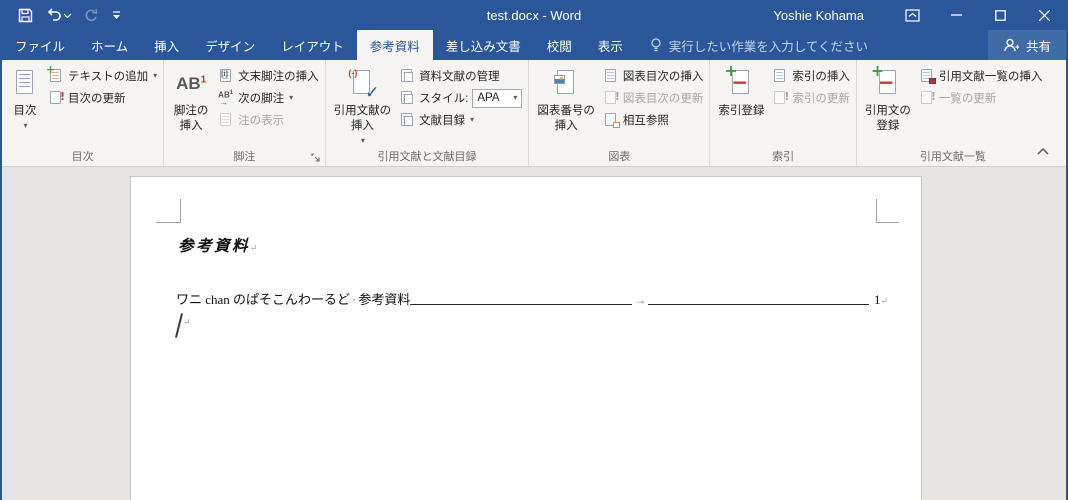 This screenshot has width=1068, height=500. What do you see at coordinates (179, 325) in the screenshot?
I see `text-cursor` at bounding box center [179, 325].